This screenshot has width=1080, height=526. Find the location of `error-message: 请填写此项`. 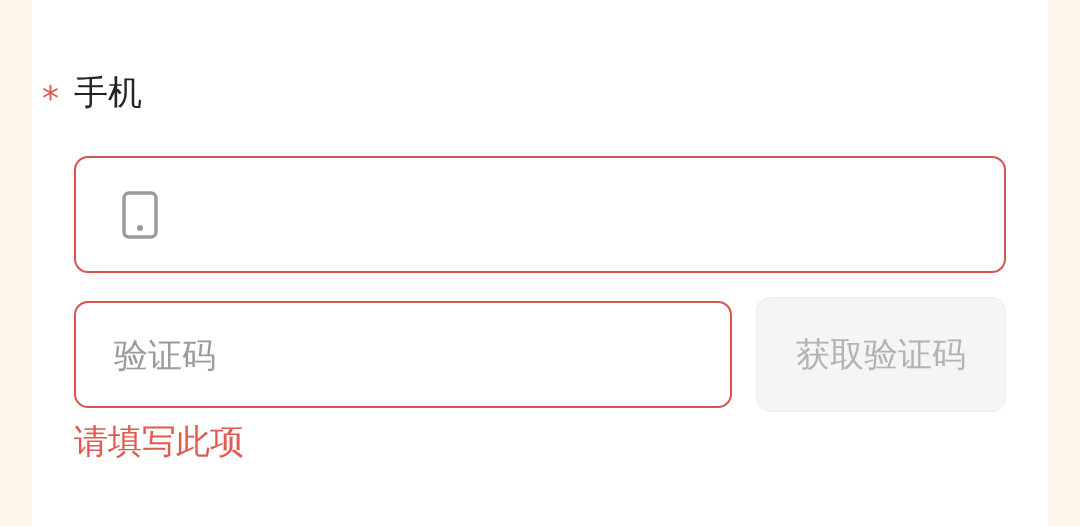

error-message: 请填写此项 is located at coordinates (159, 441).